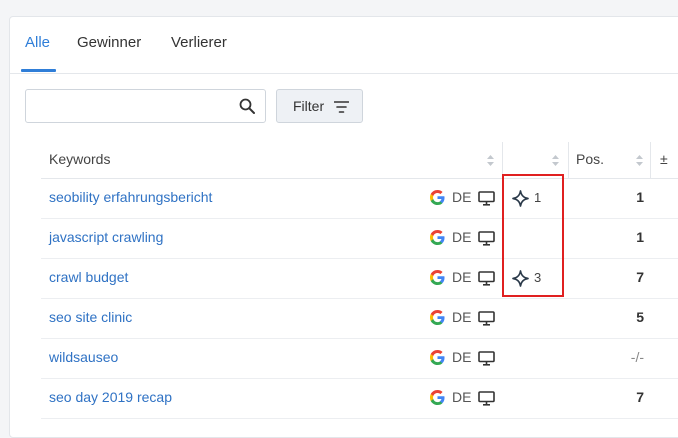  Describe the element at coordinates (640, 317) in the screenshot. I see `position-value: 5` at that location.